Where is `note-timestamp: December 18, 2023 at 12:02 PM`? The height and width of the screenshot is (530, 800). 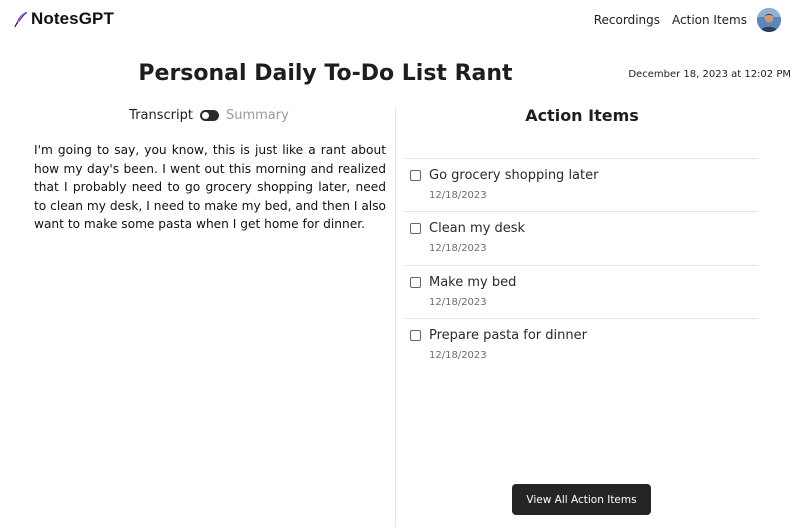 note-timestamp: December 18, 2023 at 12:02 PM is located at coordinates (709, 74).